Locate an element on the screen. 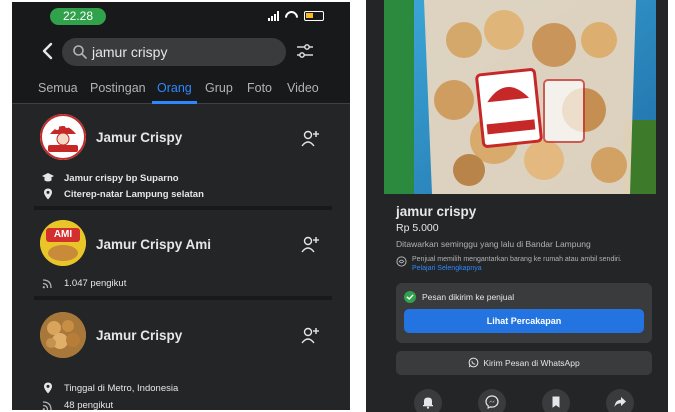  crispy-mushroom-photo-icon is located at coordinates (63, 335).